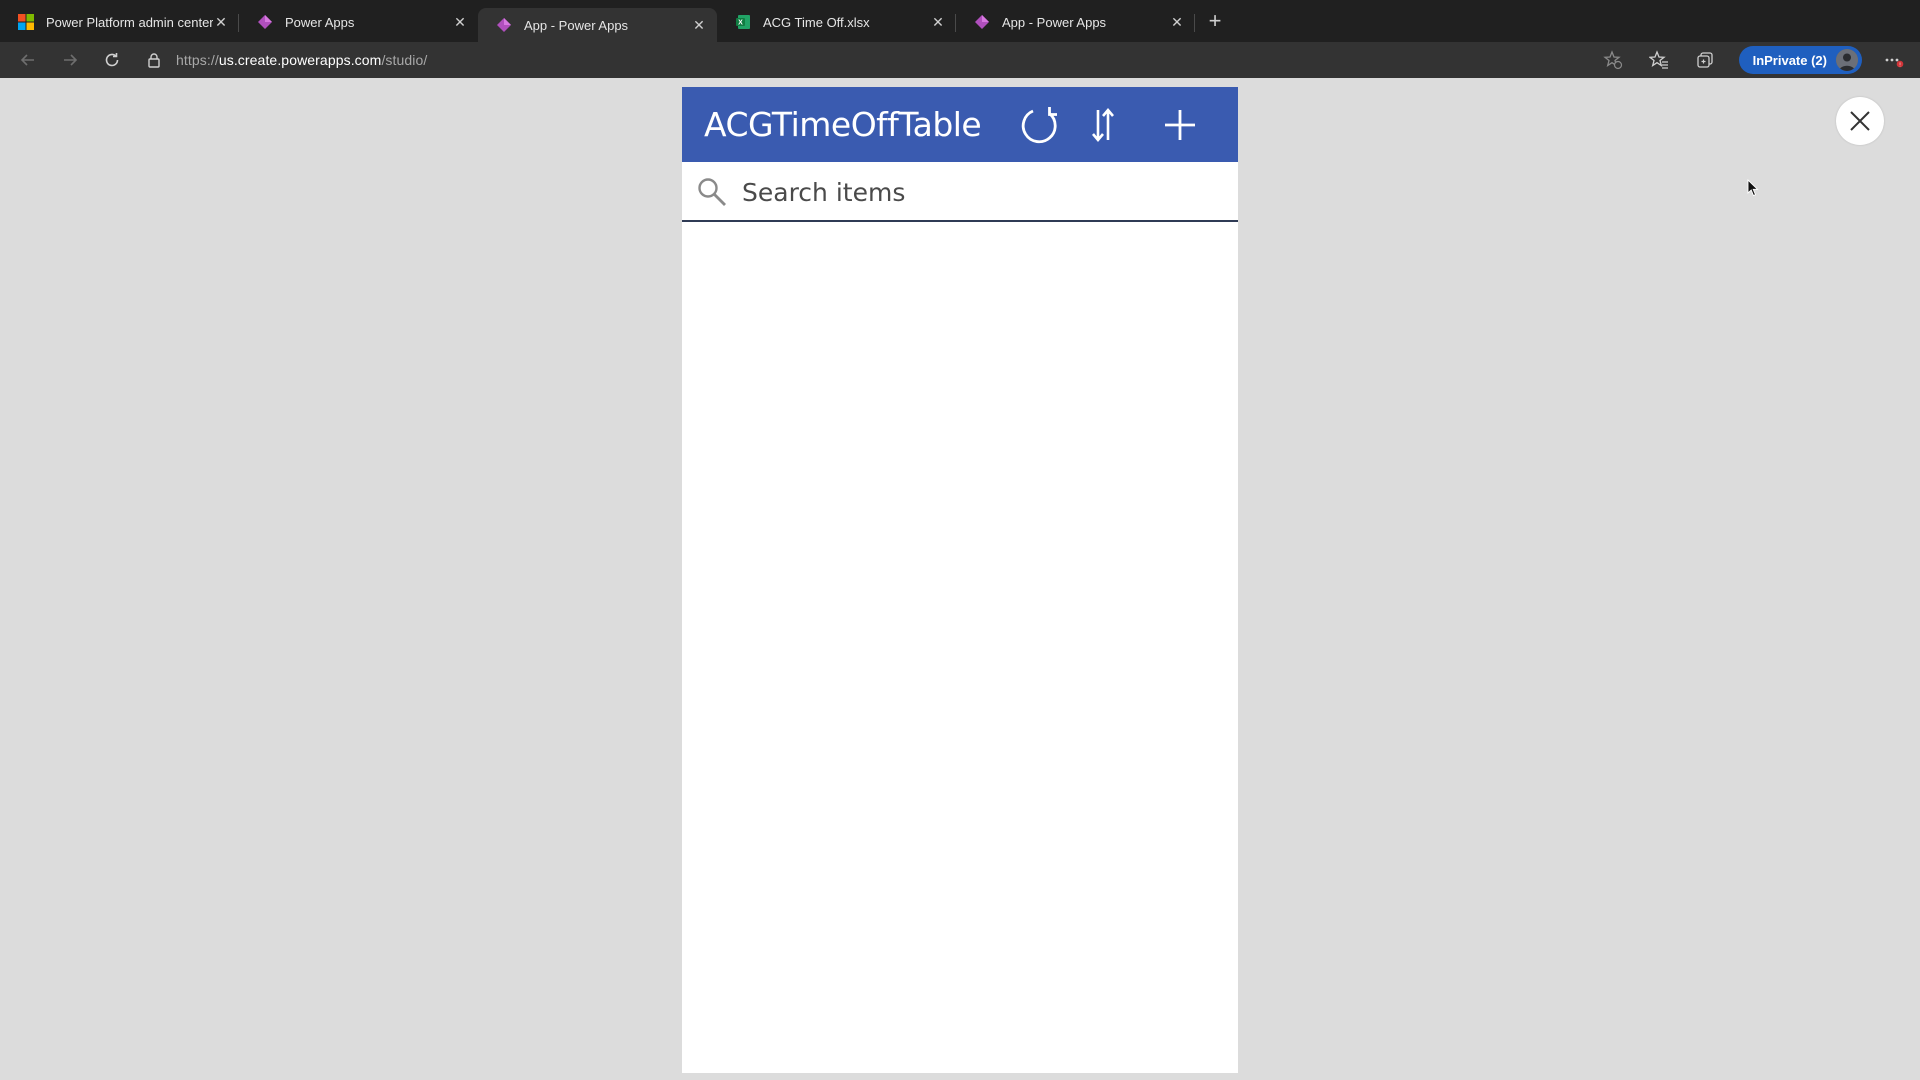 The image size is (1920, 1080). I want to click on refresh-button, so click(1040, 125).